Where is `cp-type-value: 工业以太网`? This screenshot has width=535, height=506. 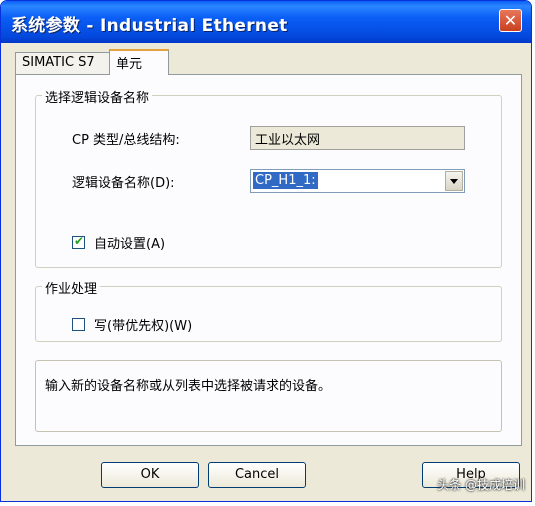 cp-type-value: 工业以太网 is located at coordinates (288, 140).